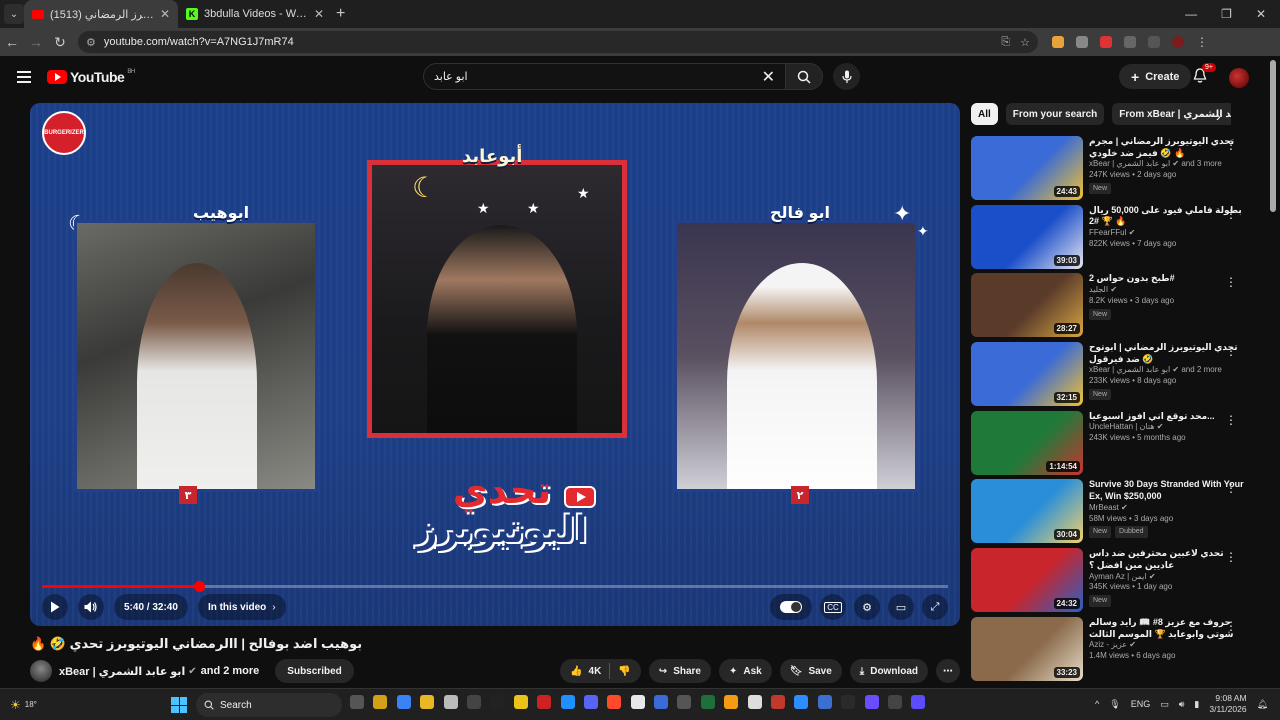 Image resolution: width=1280 pixels, height=720 pixels. What do you see at coordinates (1130, 42) in the screenshot?
I see `puzzle-icon` at bounding box center [1130, 42].